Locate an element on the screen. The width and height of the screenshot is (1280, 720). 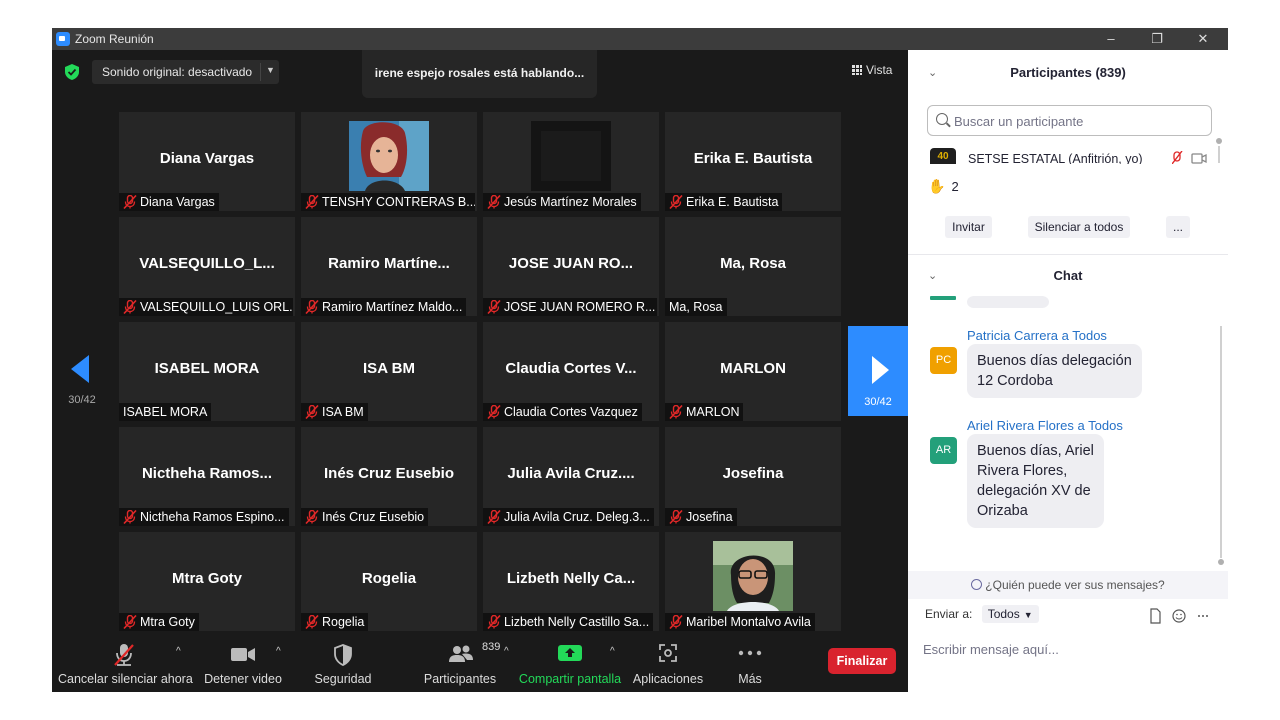
end-meeting-button: Finalizar is located at coordinates (862, 661).